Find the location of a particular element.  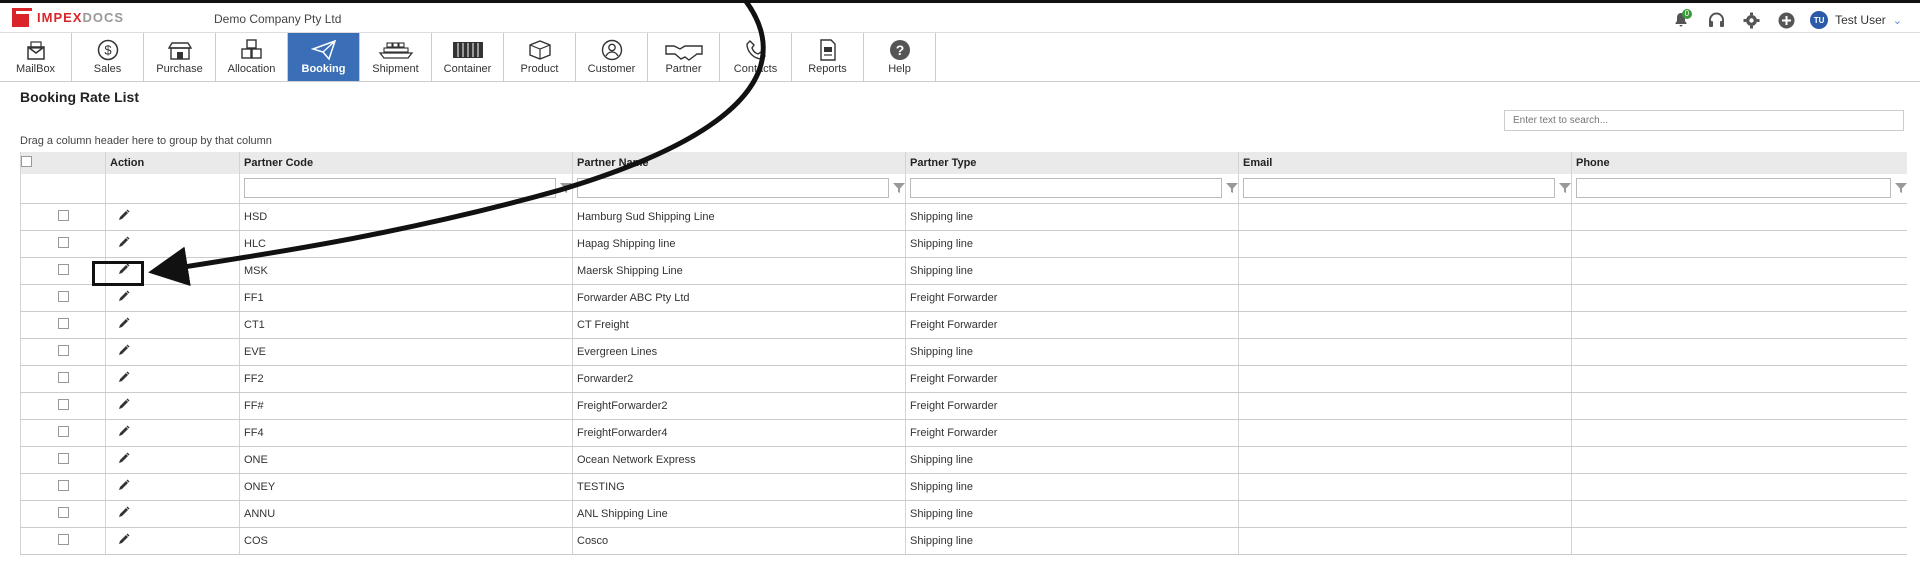

table-row: FF4 FreightForwarder4 Freight Forwarder is located at coordinates (963, 433).